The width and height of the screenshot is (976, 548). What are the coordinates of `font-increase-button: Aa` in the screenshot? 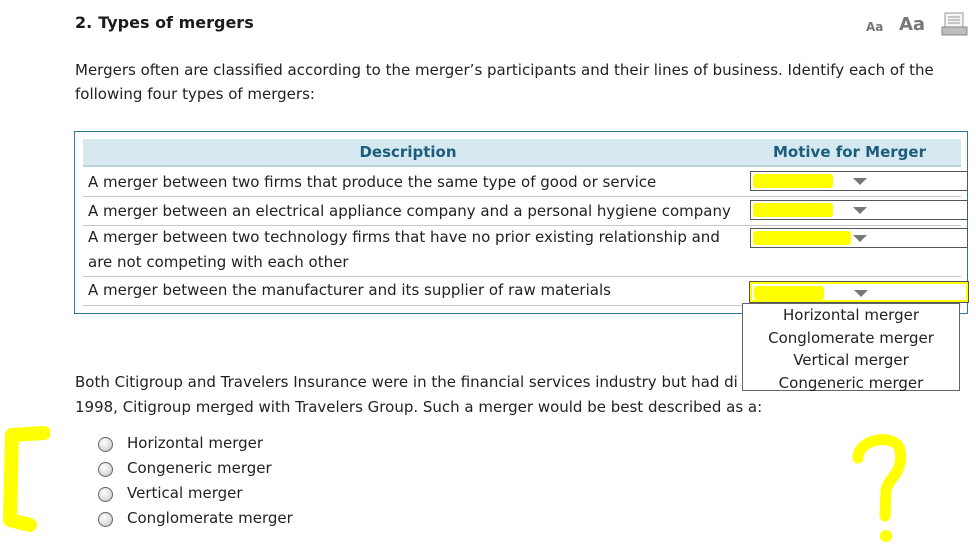 It's located at (912, 24).